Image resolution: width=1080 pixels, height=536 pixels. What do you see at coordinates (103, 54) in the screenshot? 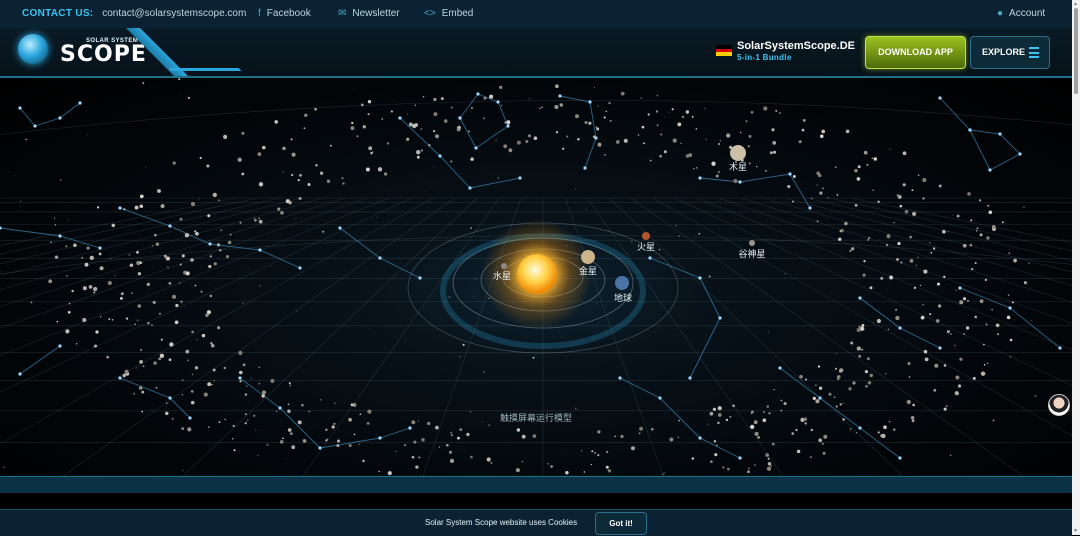
I see `logo-text: SCOPE` at bounding box center [103, 54].